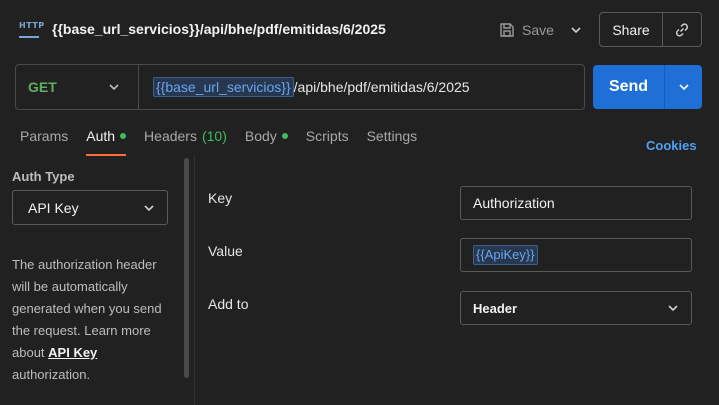 This screenshot has height=405, width=719. Describe the element at coordinates (31, 29) in the screenshot. I see `http-request-icon: HTTP` at that location.